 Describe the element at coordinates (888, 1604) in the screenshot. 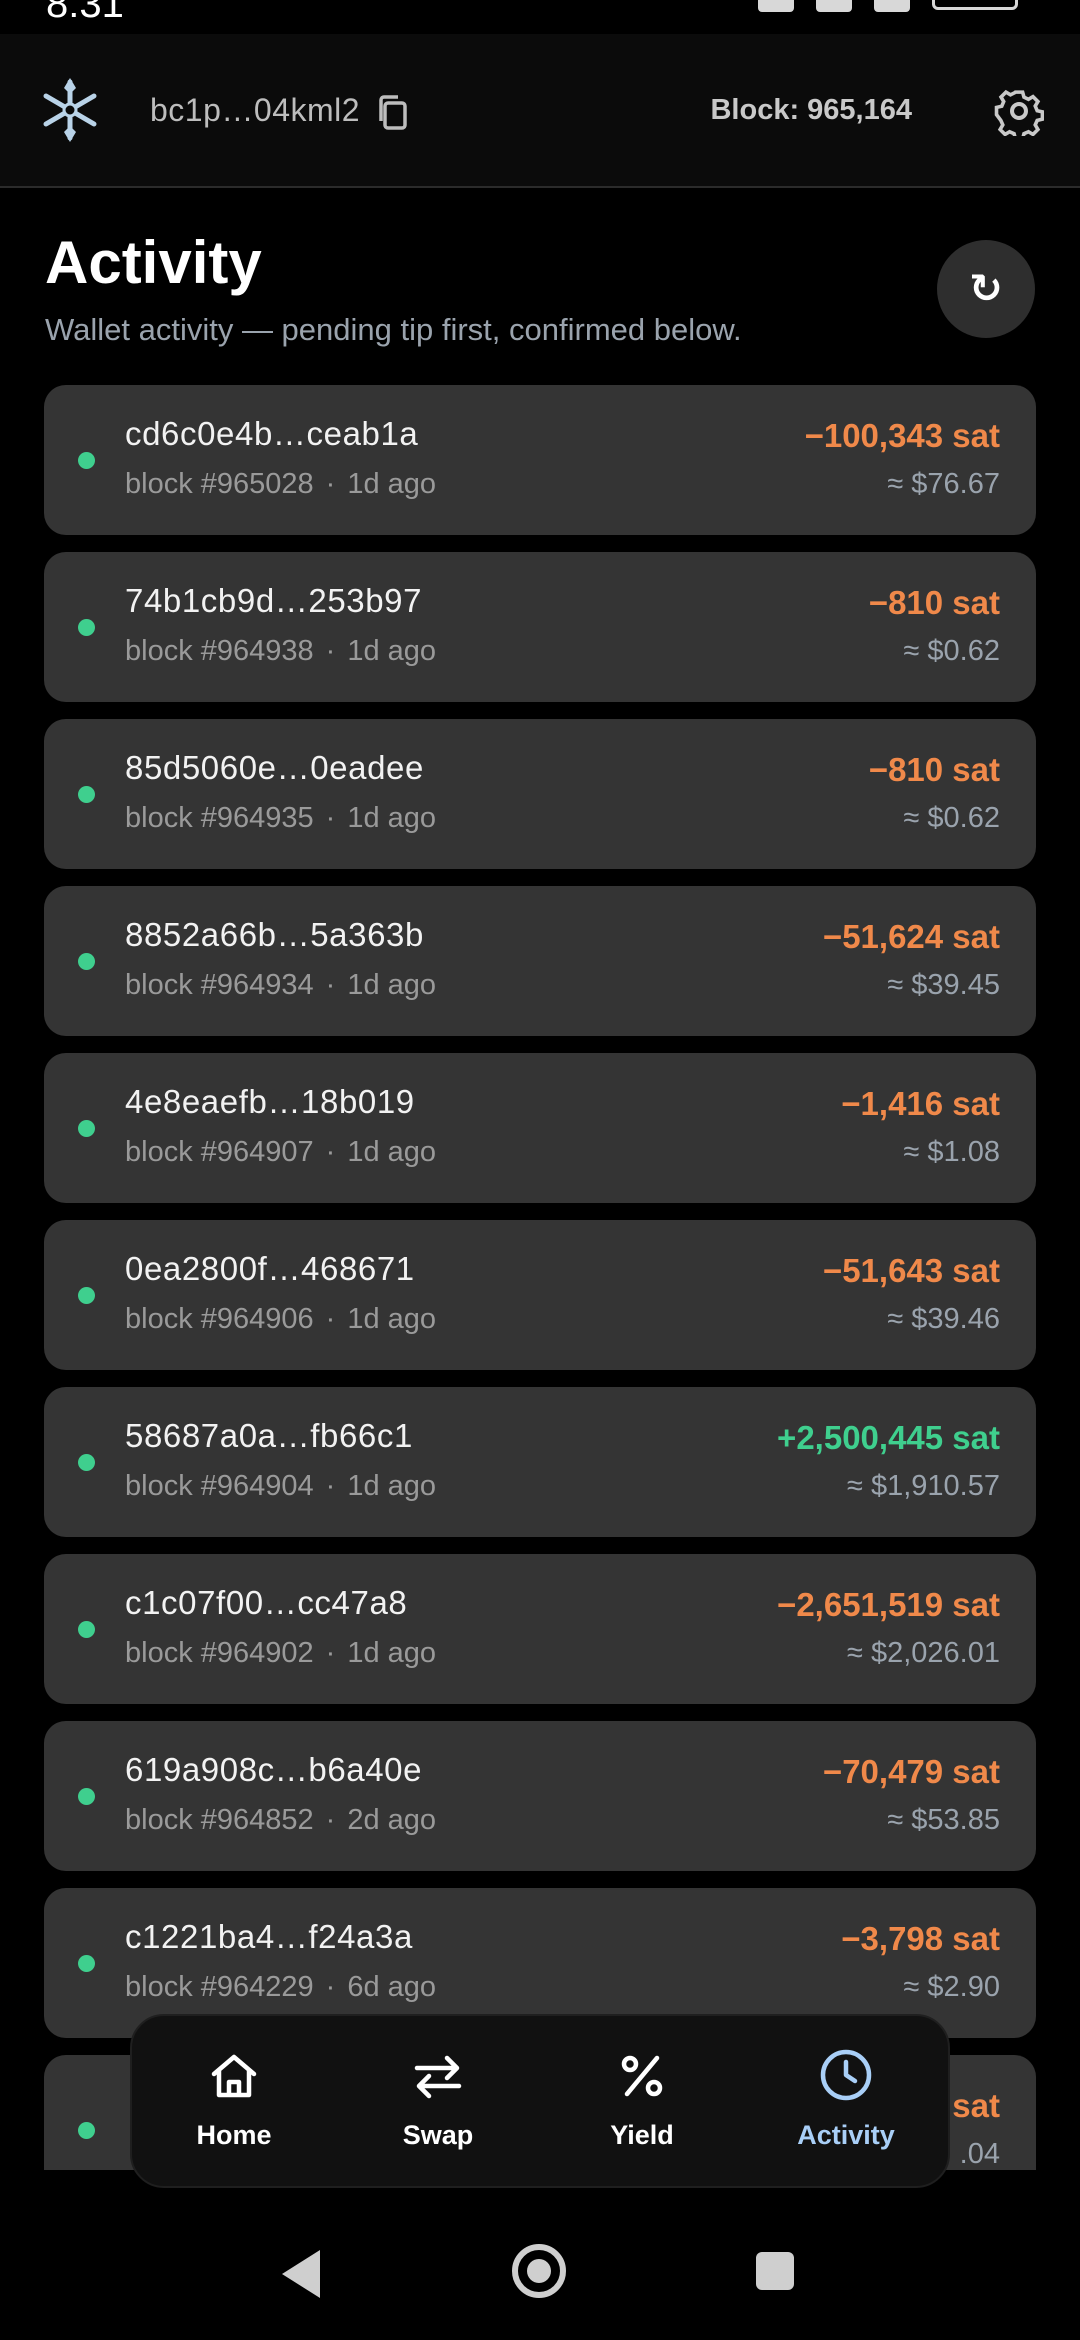

I see `tx-amount: −2,651,519 sat` at that location.